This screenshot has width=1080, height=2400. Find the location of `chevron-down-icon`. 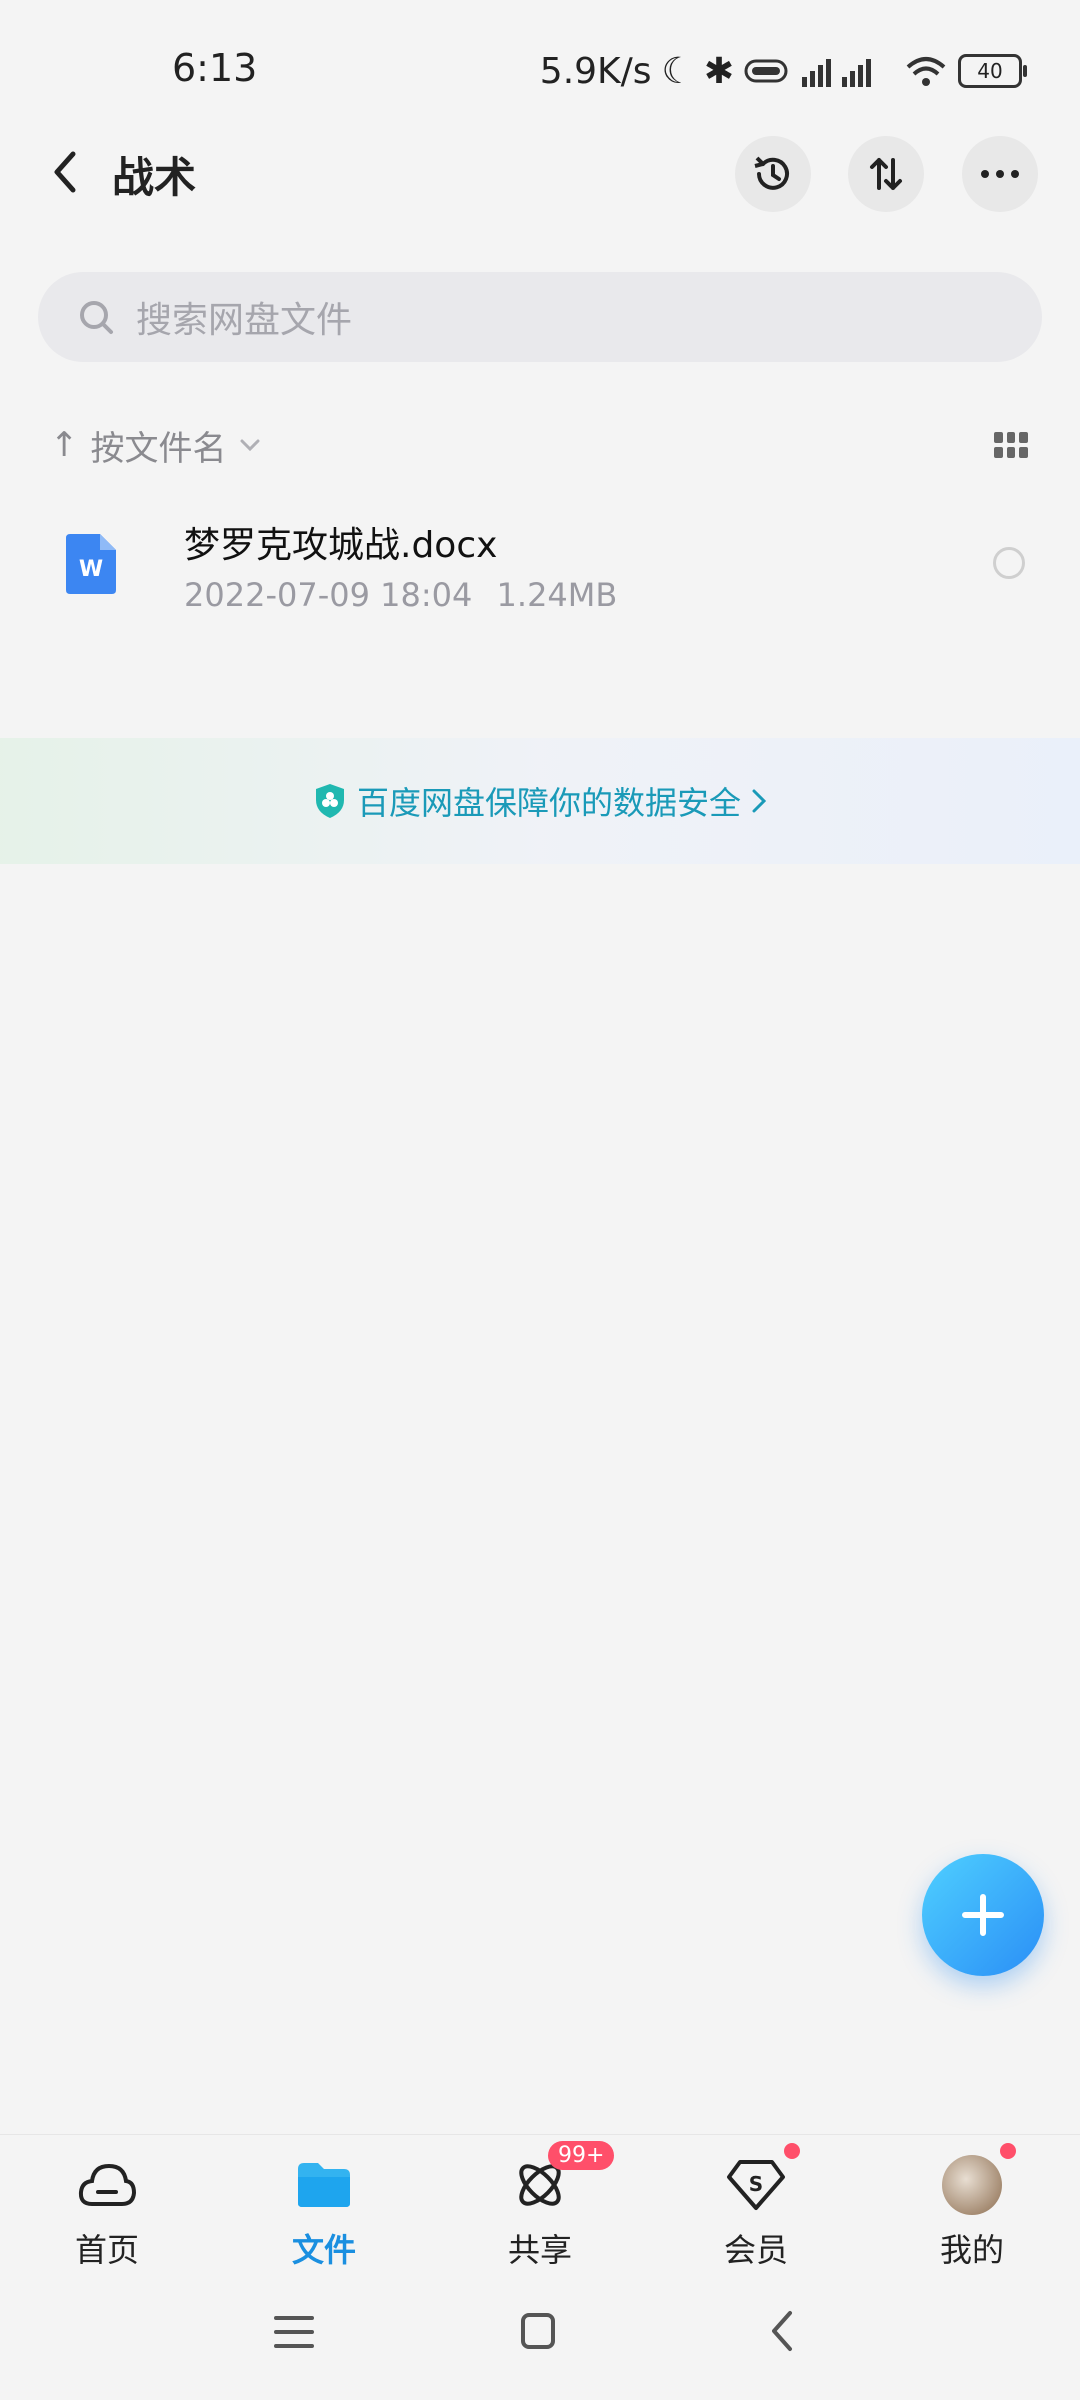

chevron-down-icon is located at coordinates (249, 445).